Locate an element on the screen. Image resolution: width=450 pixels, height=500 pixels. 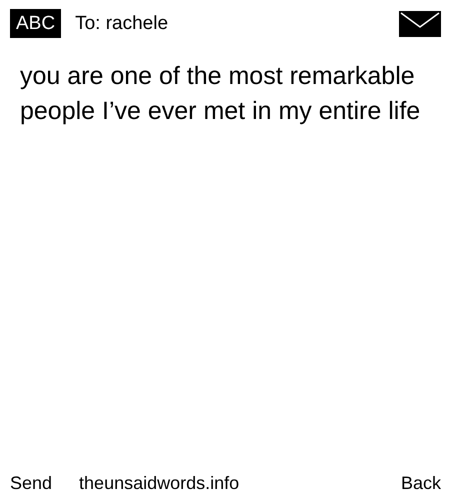
send-softkey: Send is located at coordinates (31, 483).